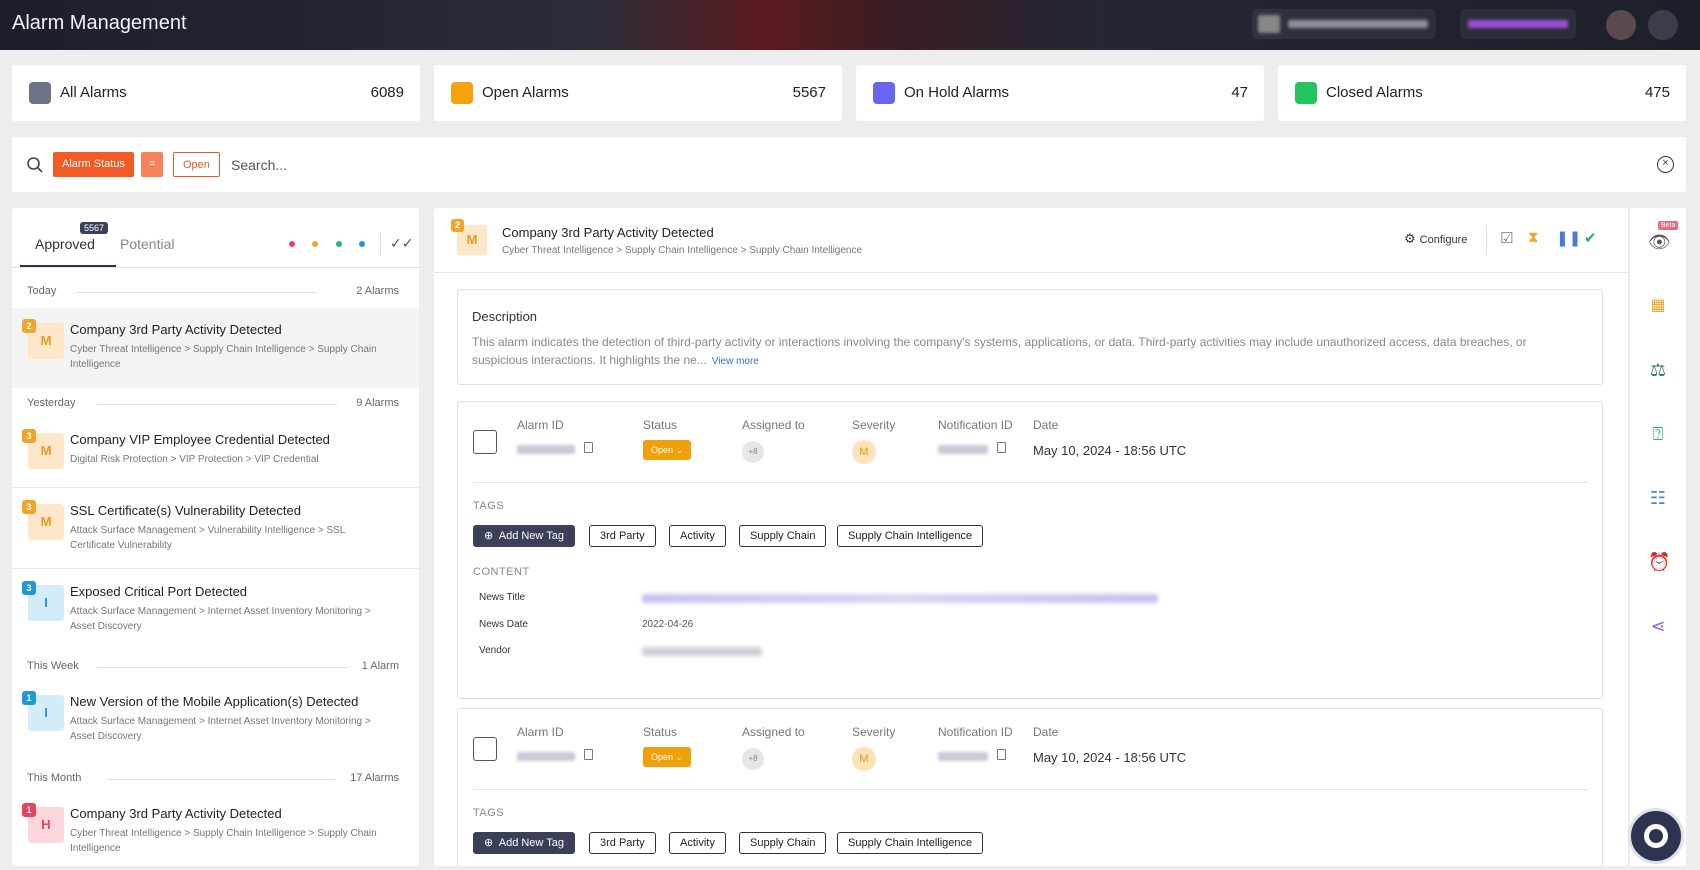 This screenshot has height=870, width=1700. I want to click on filter-dot-medium, so click(315, 244).